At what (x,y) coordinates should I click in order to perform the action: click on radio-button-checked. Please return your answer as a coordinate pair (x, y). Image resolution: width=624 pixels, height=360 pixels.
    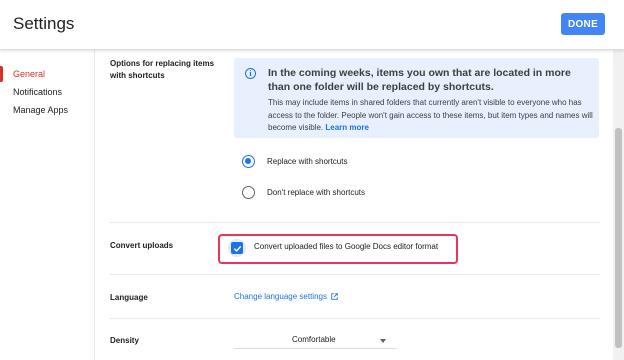
    Looking at the image, I should click on (248, 161).